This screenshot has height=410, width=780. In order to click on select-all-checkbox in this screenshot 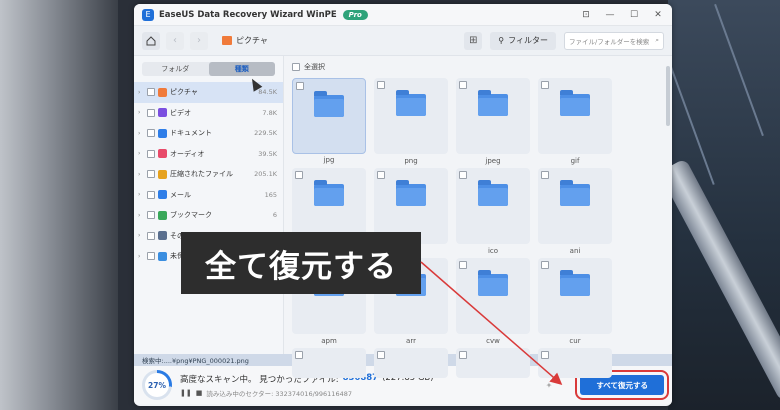, I will do `click(296, 67)`.